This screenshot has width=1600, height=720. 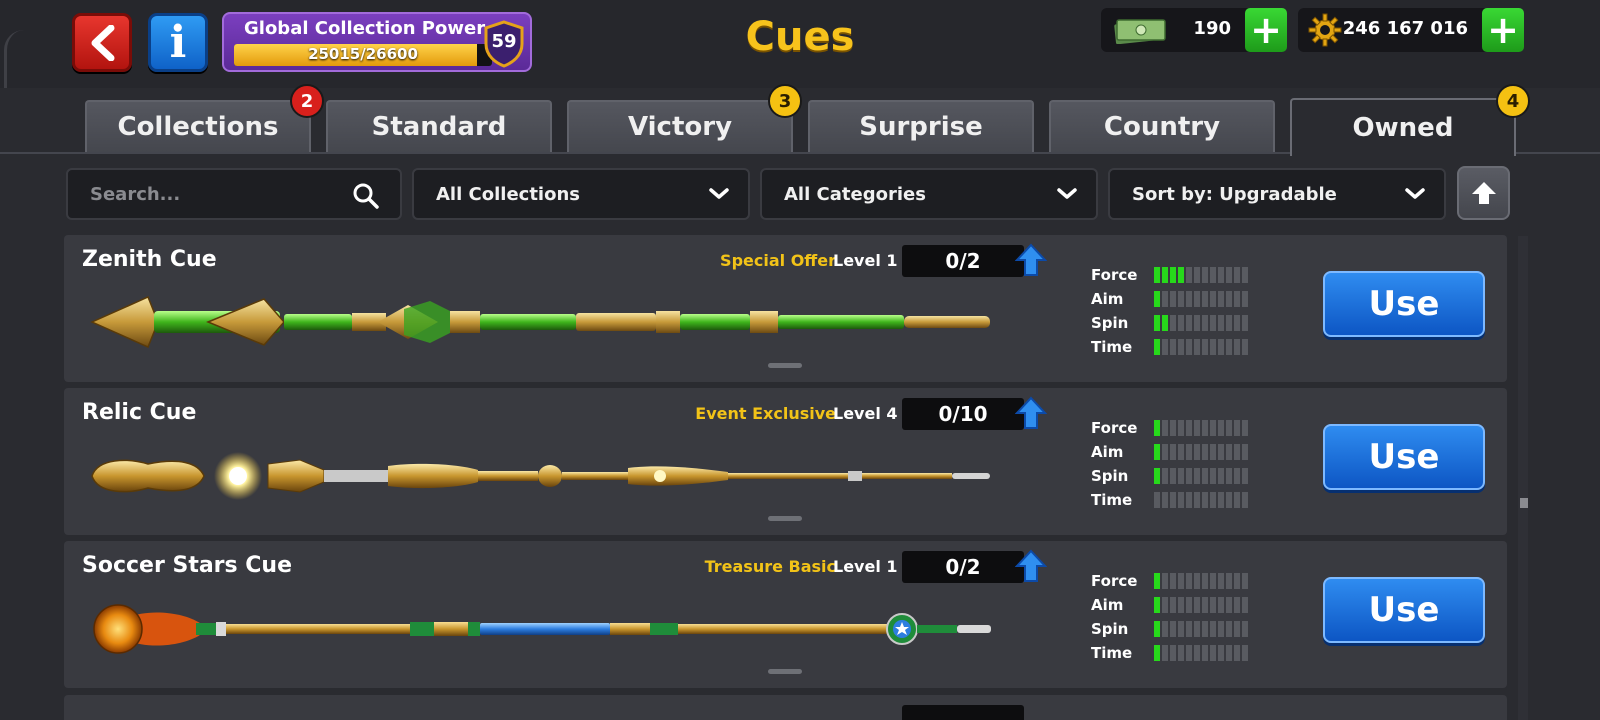 I want to click on back-button, so click(x=102, y=42).